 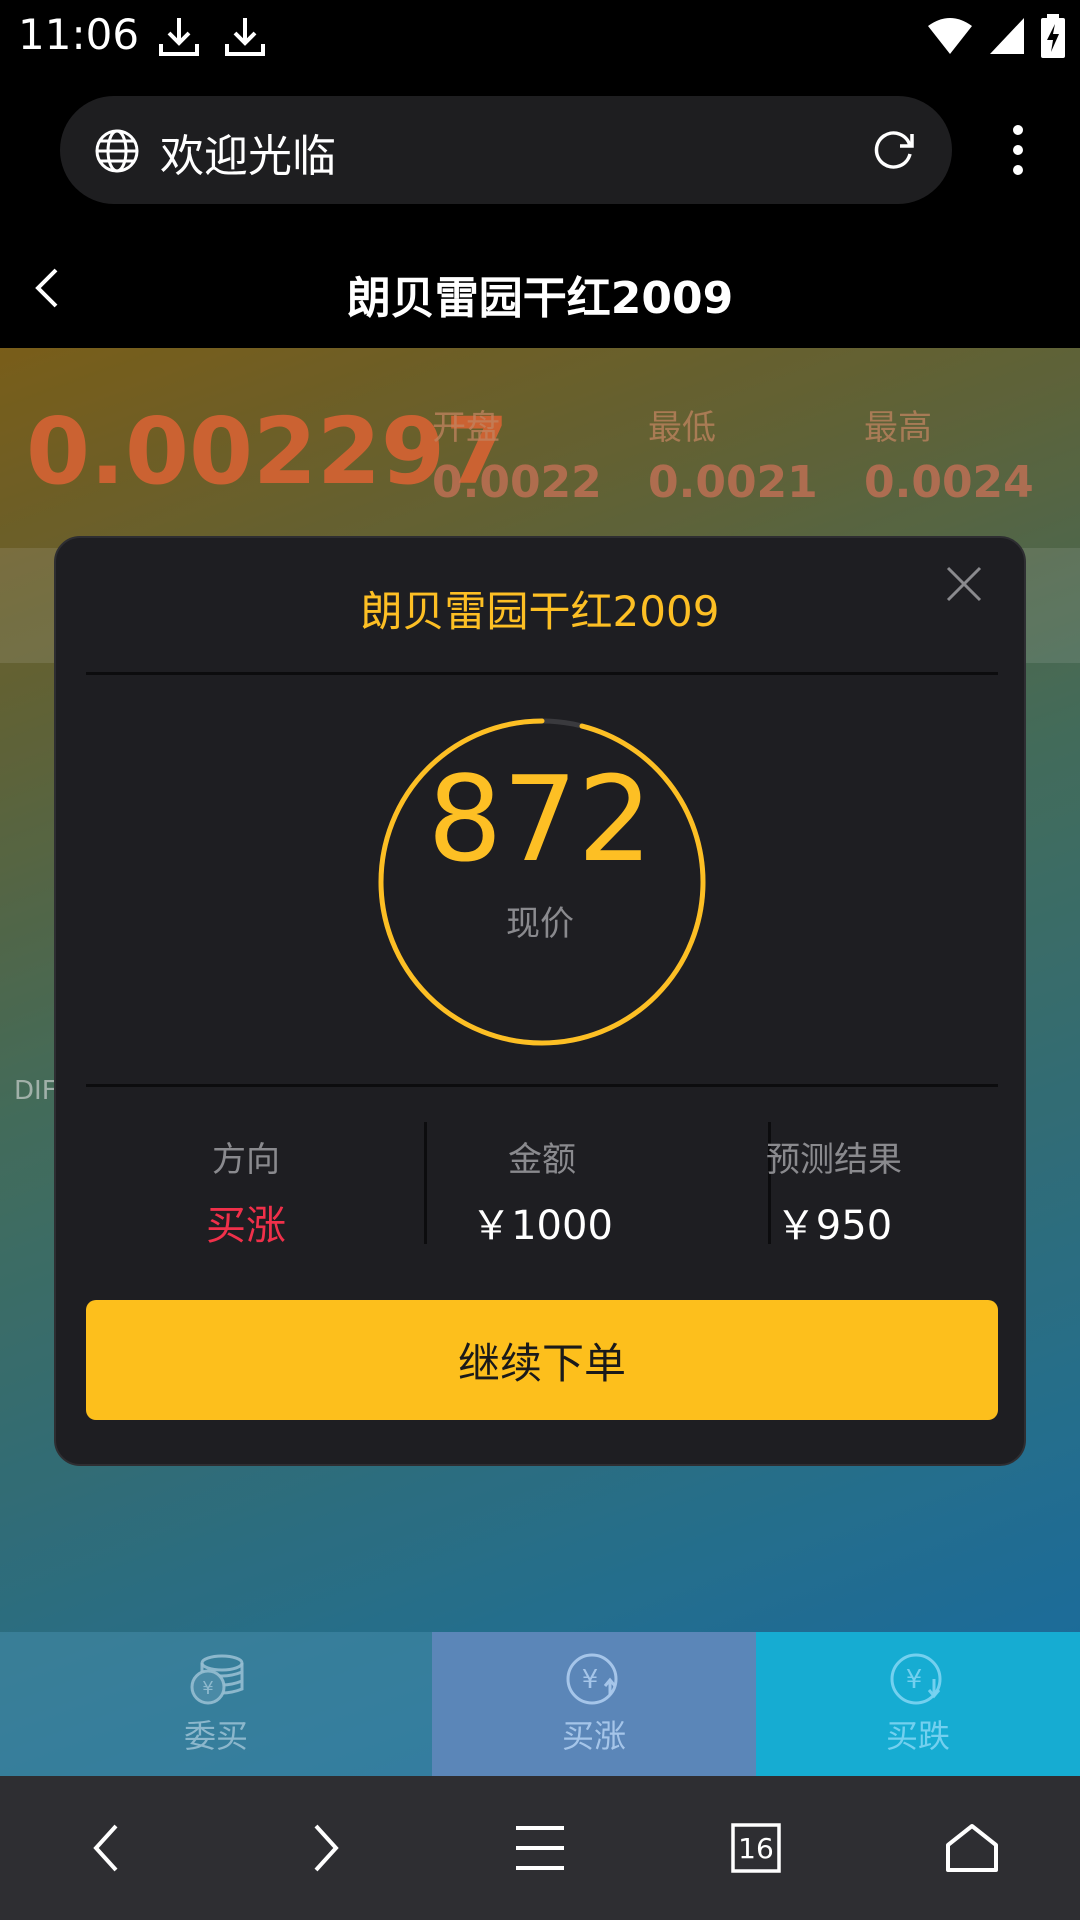 What do you see at coordinates (1007, 36) in the screenshot?
I see `signal-icon` at bounding box center [1007, 36].